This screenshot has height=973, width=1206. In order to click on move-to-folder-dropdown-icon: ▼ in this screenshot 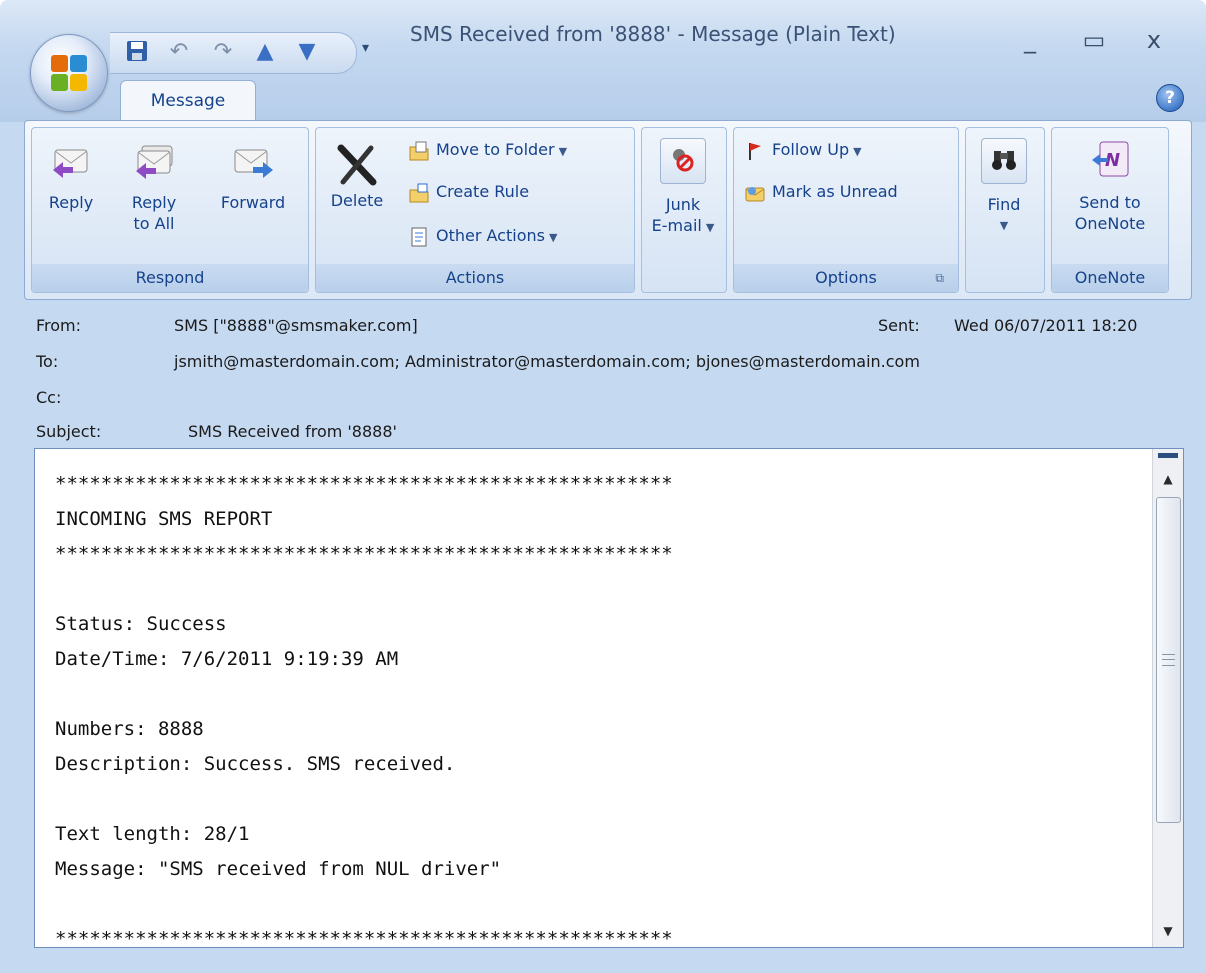, I will do `click(563, 151)`.